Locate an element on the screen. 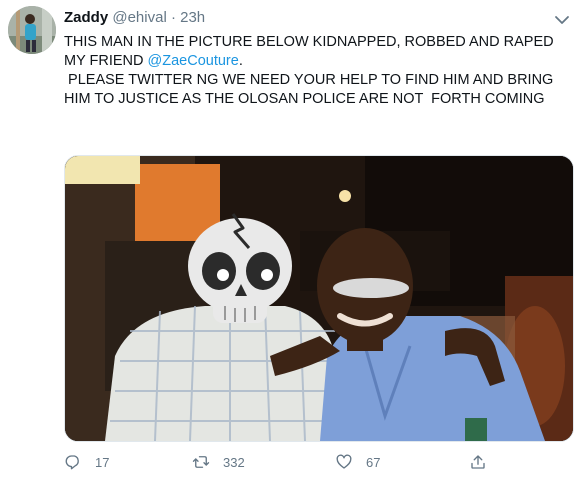 The image size is (581, 478). tweet-timestamp: 23h is located at coordinates (192, 17).